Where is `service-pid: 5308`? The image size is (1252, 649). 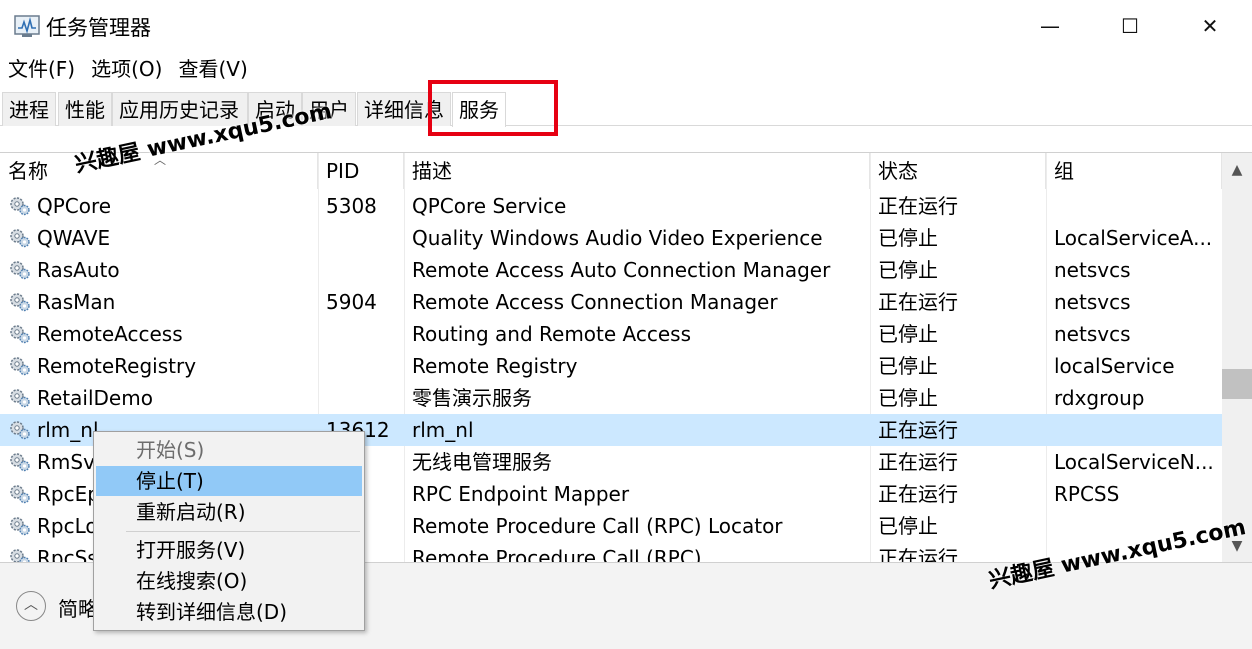 service-pid: 5308 is located at coordinates (351, 206).